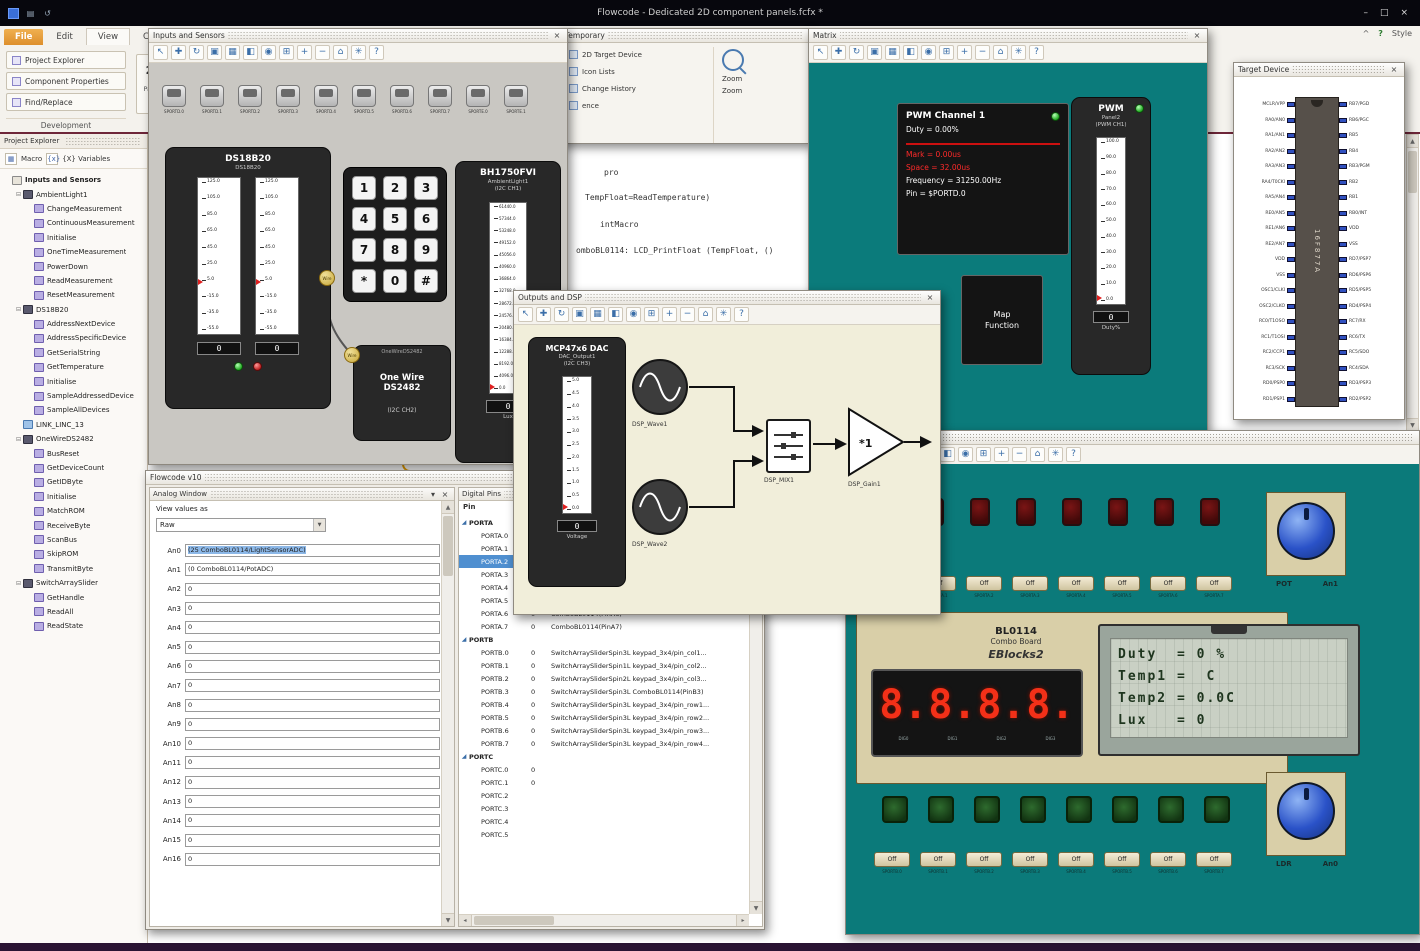  I want to click on tree-item: OneTimeMeasurement, so click(73, 252).